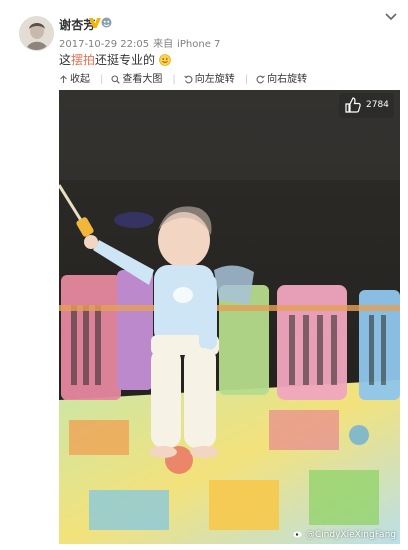 This screenshot has height=550, width=408. What do you see at coordinates (260, 79) in the screenshot?
I see `rotate-right-icon` at bounding box center [260, 79].